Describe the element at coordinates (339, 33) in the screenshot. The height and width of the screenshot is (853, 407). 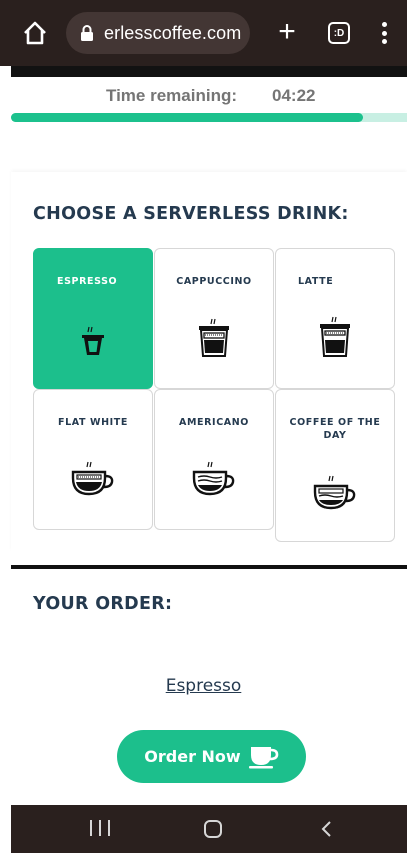
I see `tab-switcher-button: :D` at that location.